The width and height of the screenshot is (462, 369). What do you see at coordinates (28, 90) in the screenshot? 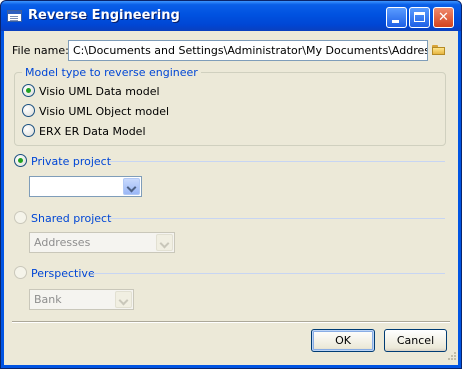
I see `radio-visio-uml-data-model` at bounding box center [28, 90].